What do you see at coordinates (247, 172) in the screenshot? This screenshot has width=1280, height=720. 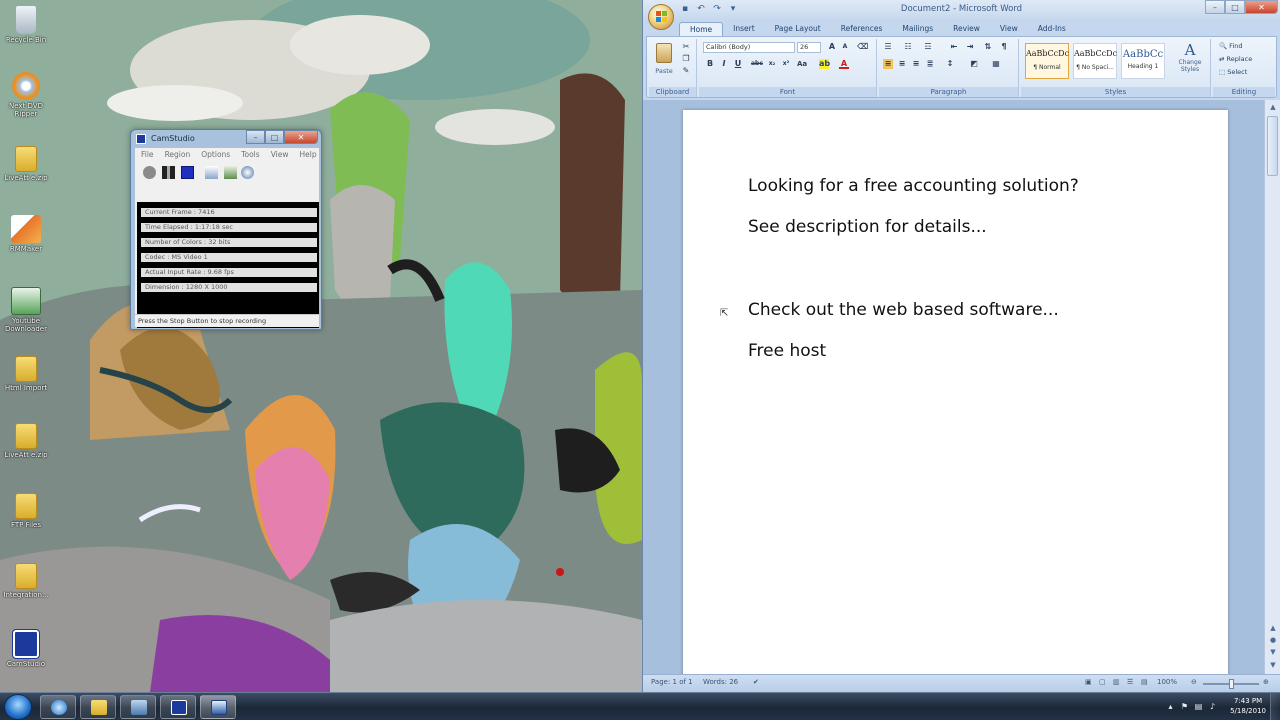 I see `audio-options-icon` at bounding box center [247, 172].